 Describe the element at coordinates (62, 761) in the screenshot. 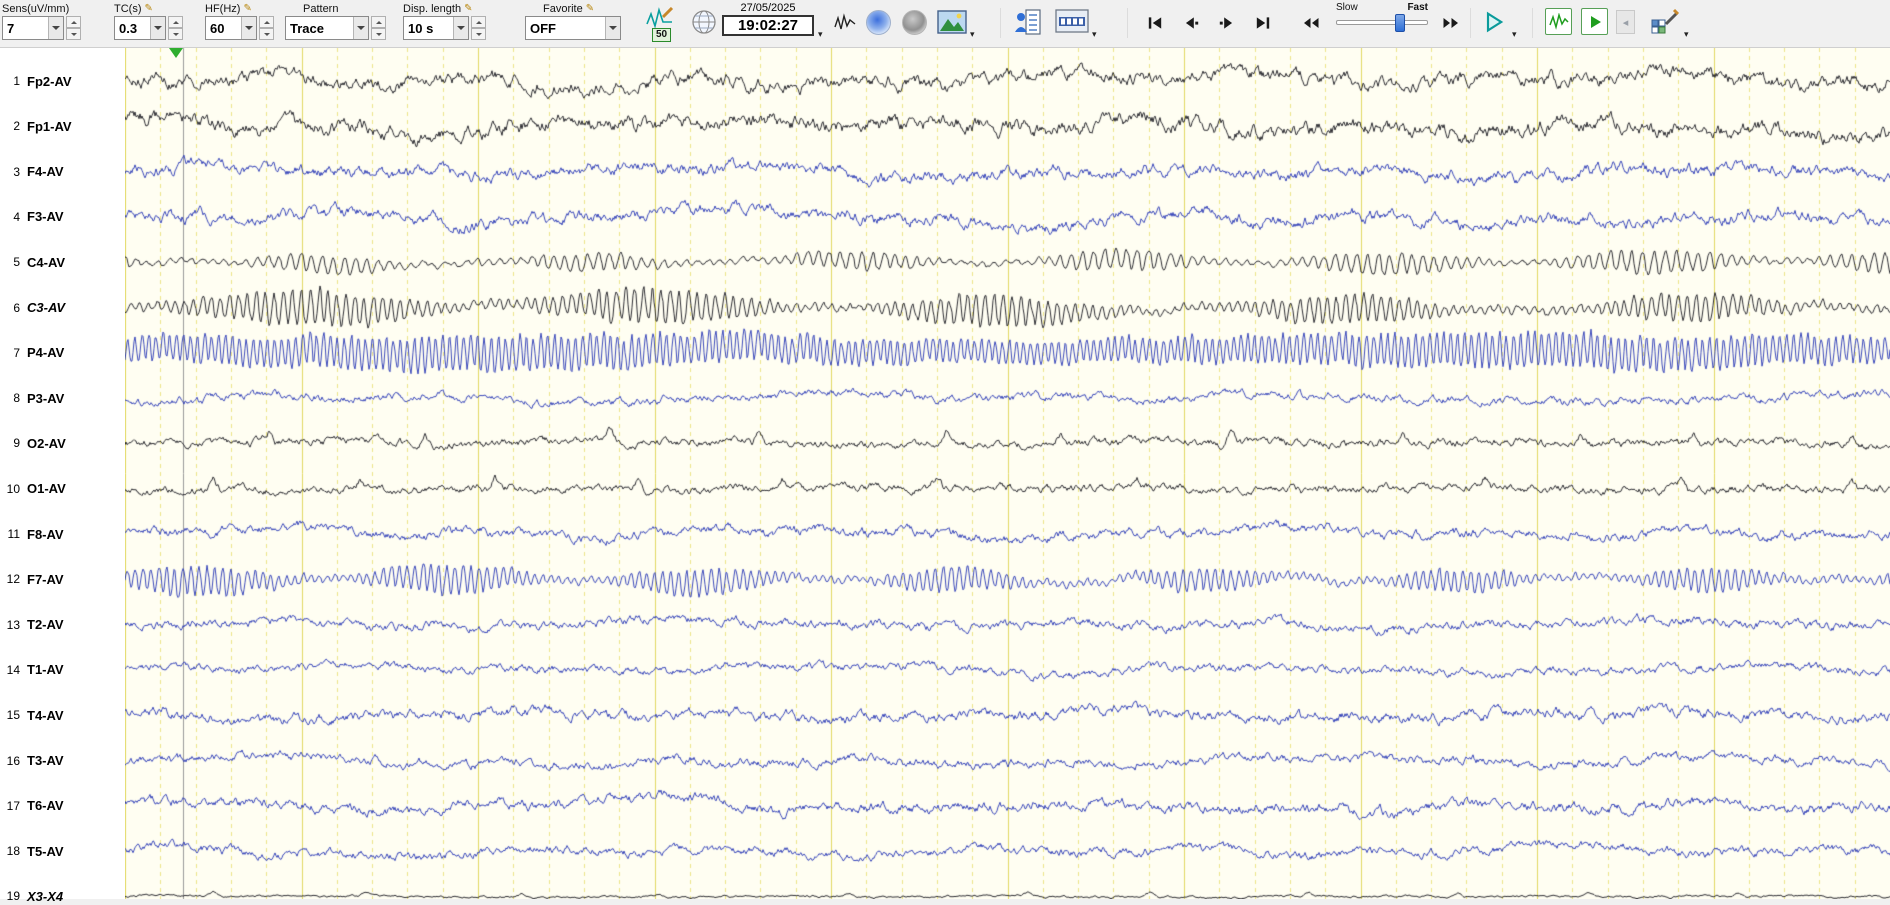

I see `channel-row-T3-AV: 16 T3-AV` at that location.